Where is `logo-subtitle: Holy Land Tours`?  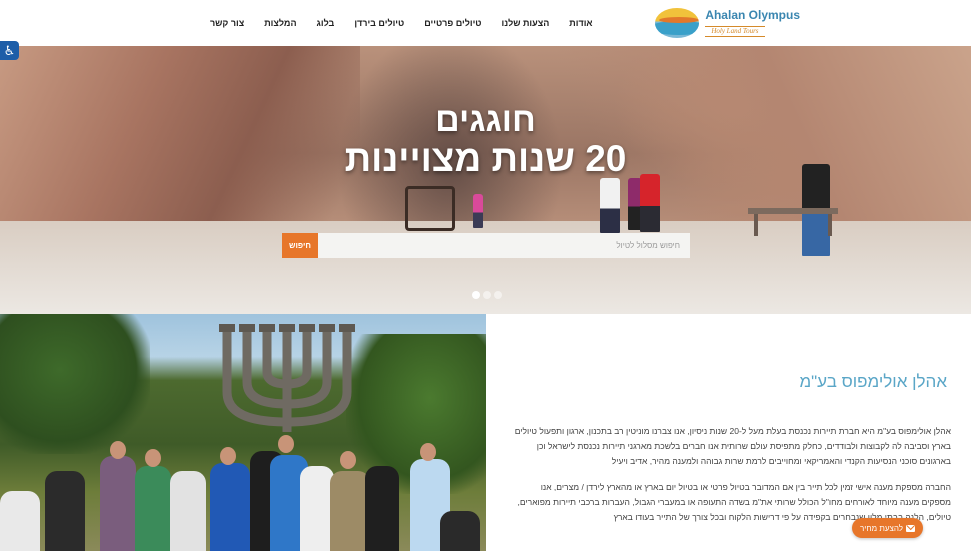 logo-subtitle: Holy Land Tours is located at coordinates (735, 31).